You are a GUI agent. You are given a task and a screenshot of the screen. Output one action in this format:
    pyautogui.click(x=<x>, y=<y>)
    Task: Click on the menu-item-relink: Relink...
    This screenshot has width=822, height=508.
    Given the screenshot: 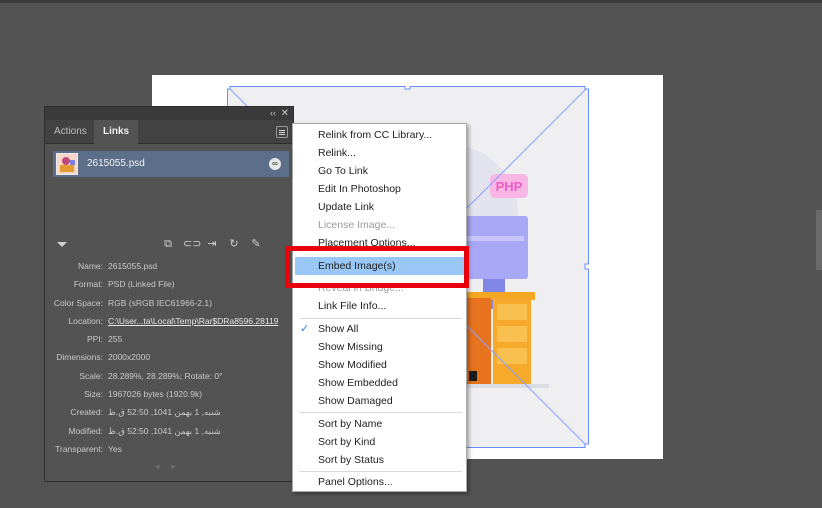 What is the action you would take?
    pyautogui.click(x=379, y=153)
    